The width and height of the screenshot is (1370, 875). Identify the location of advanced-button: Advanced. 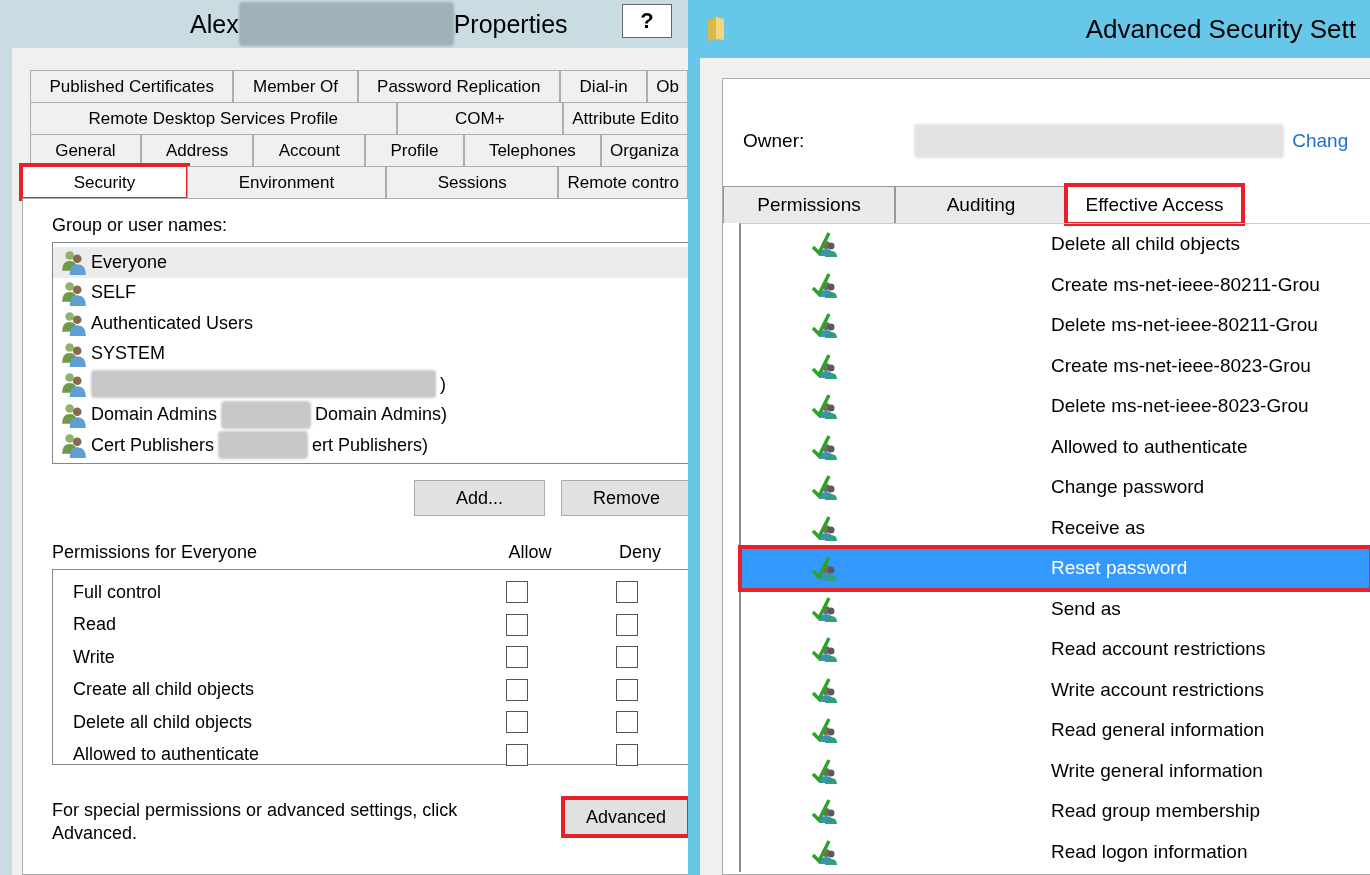
(626, 817).